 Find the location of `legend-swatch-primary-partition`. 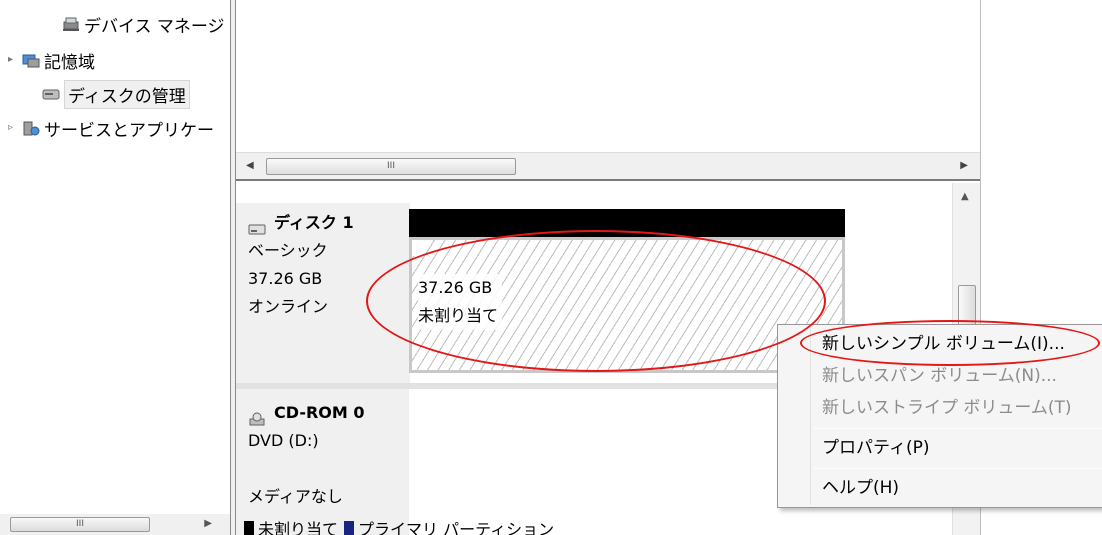

legend-swatch-primary-partition is located at coordinates (349, 528).